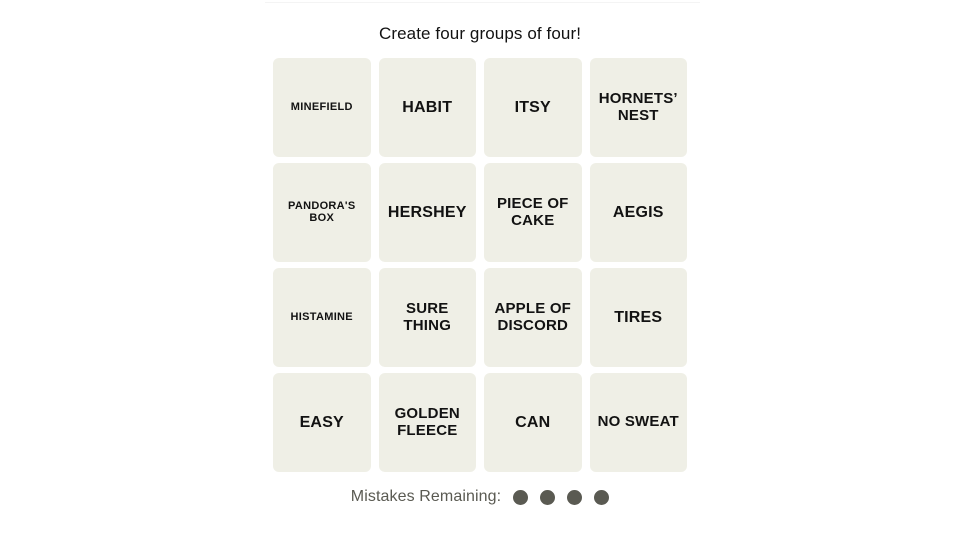 Image resolution: width=960 pixels, height=540 pixels. I want to click on instructions-text: Create four groups of four!, so click(480, 33).